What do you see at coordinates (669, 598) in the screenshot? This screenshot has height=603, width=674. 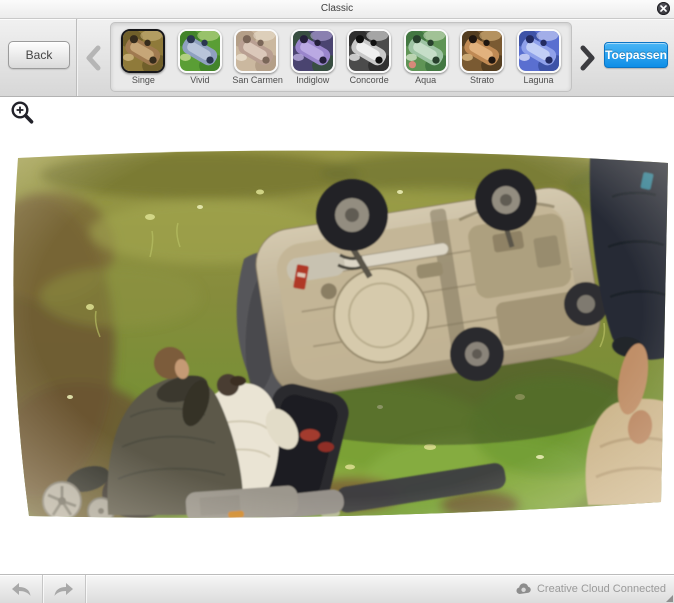 I see `resize-handle` at bounding box center [669, 598].